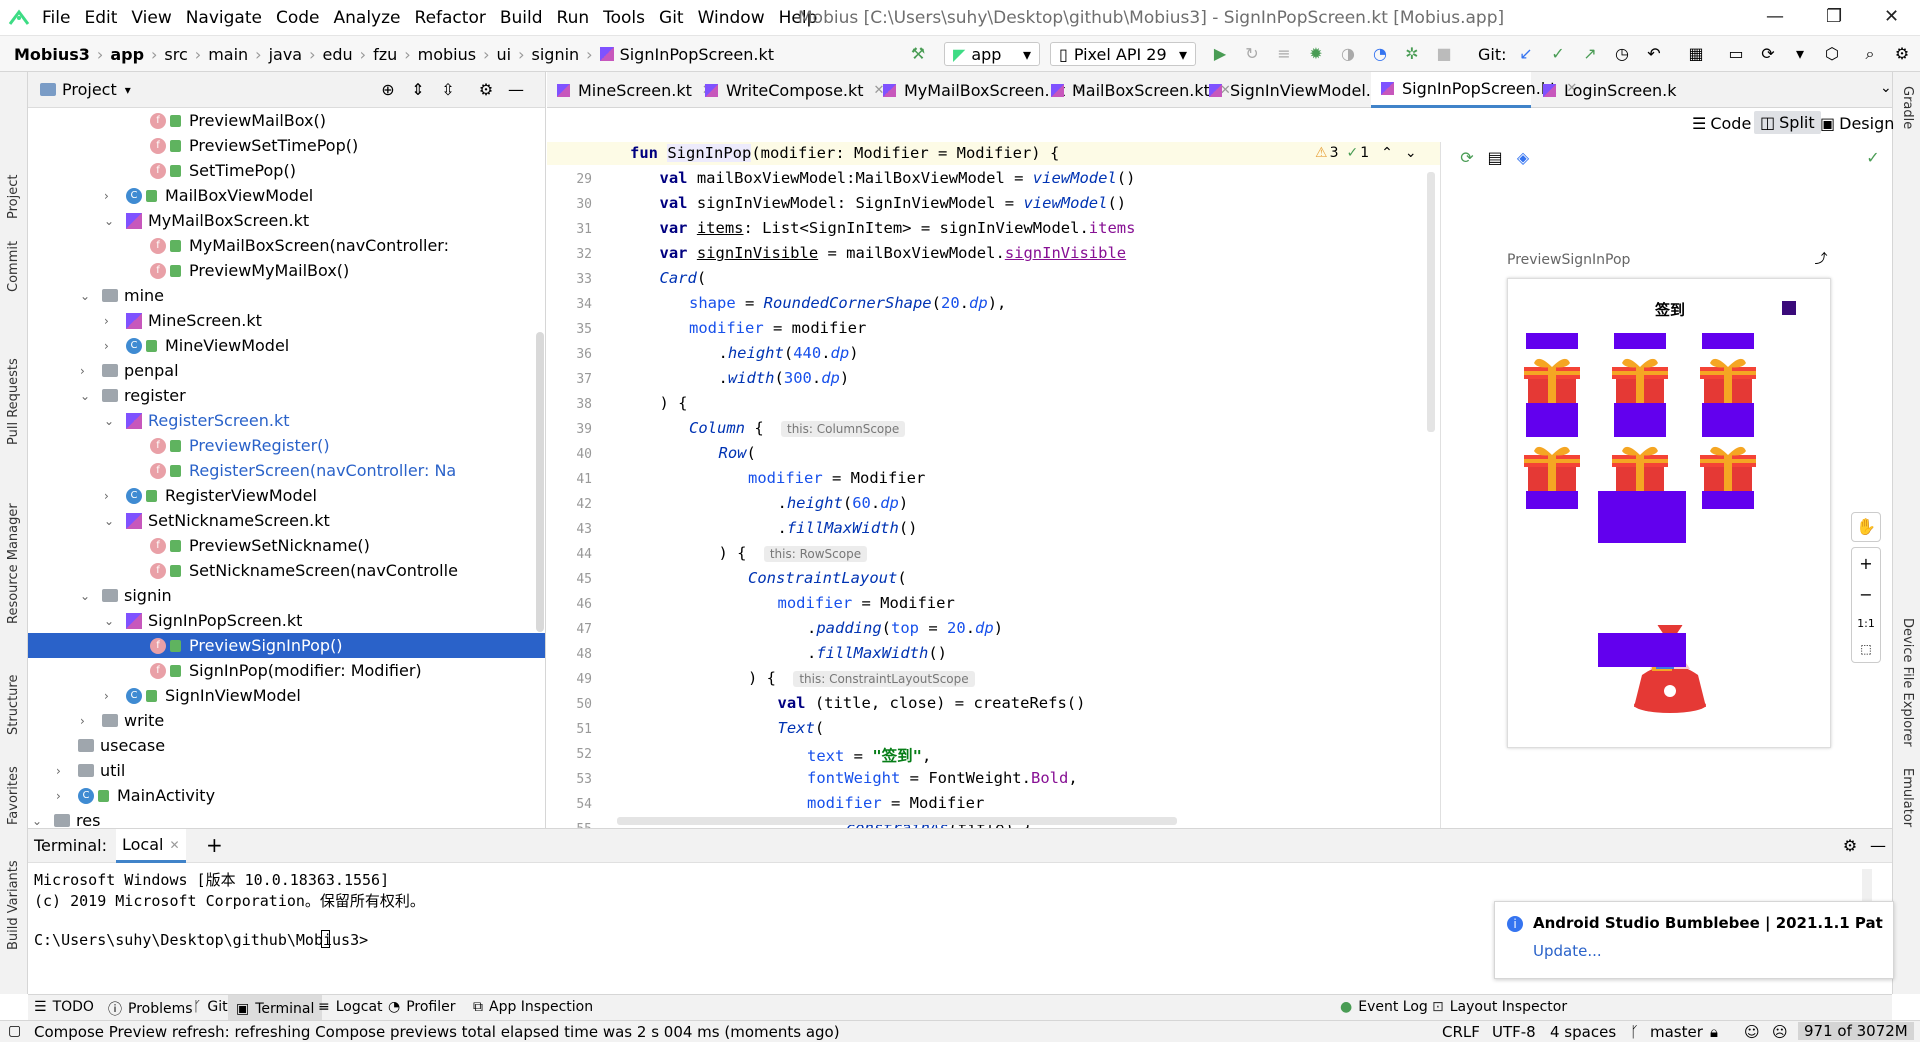  Describe the element at coordinates (1412, 54) in the screenshot. I see `attach-debugger-icon: ✲` at that location.